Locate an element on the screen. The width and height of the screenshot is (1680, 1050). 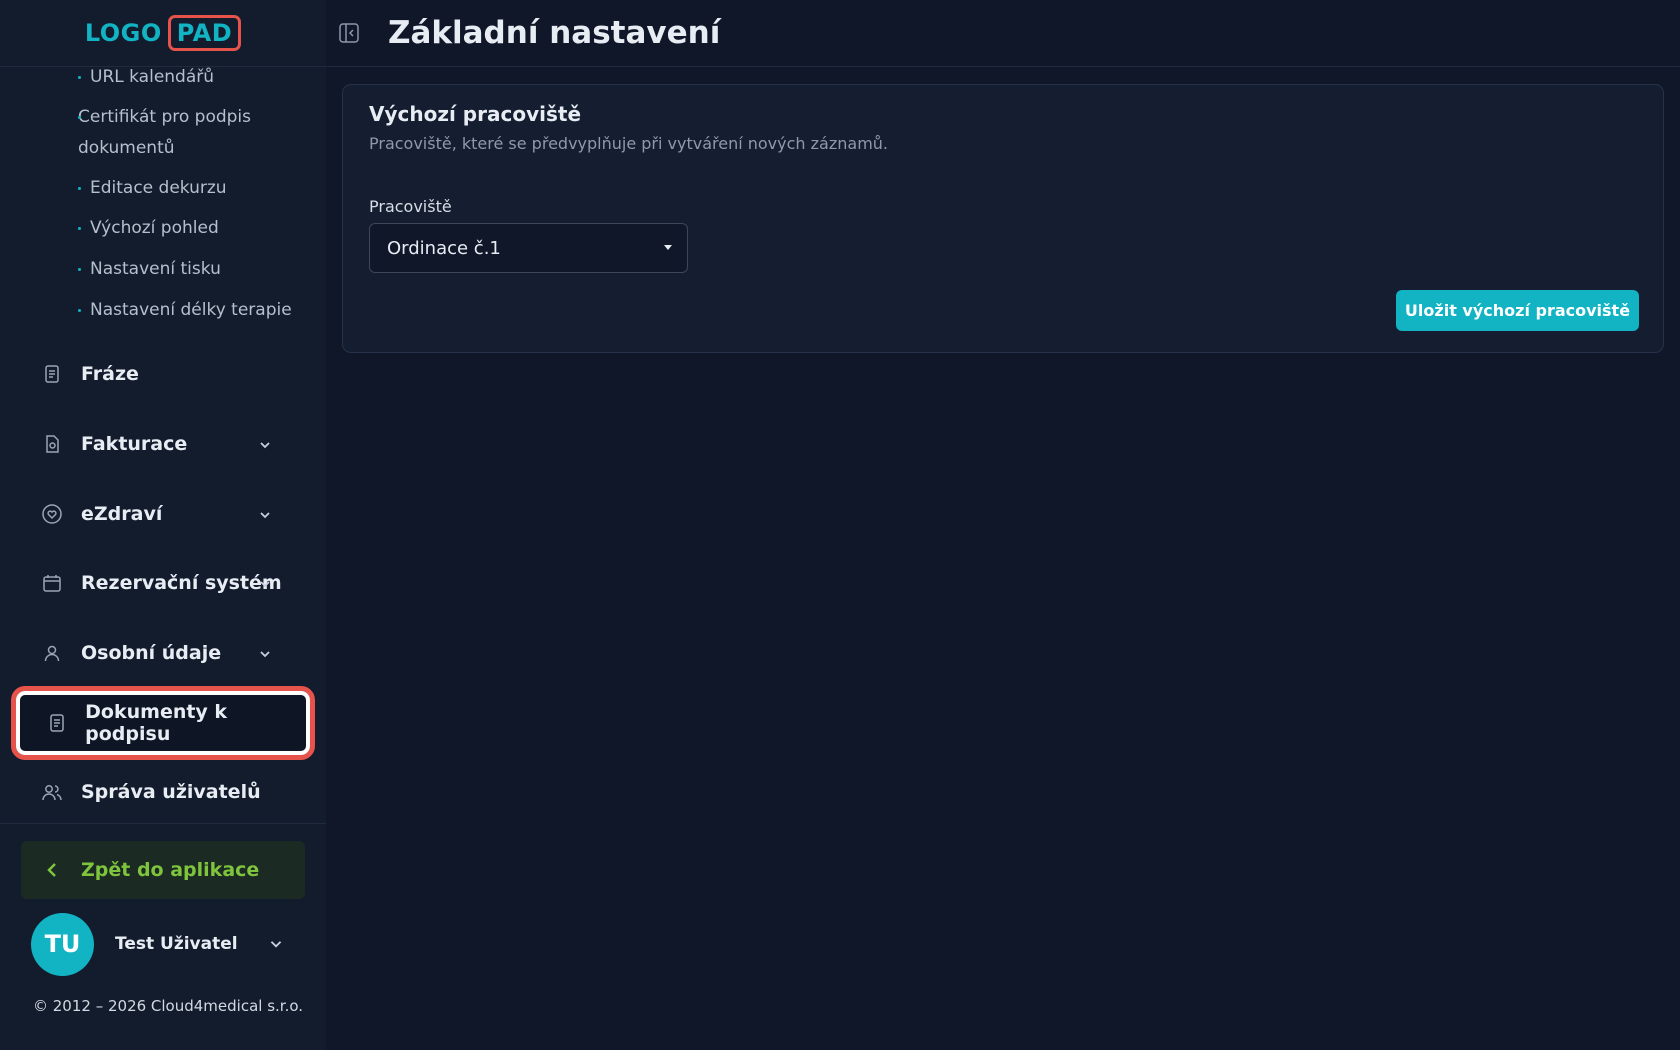
sidebar-item-label: Fráze is located at coordinates (110, 374).